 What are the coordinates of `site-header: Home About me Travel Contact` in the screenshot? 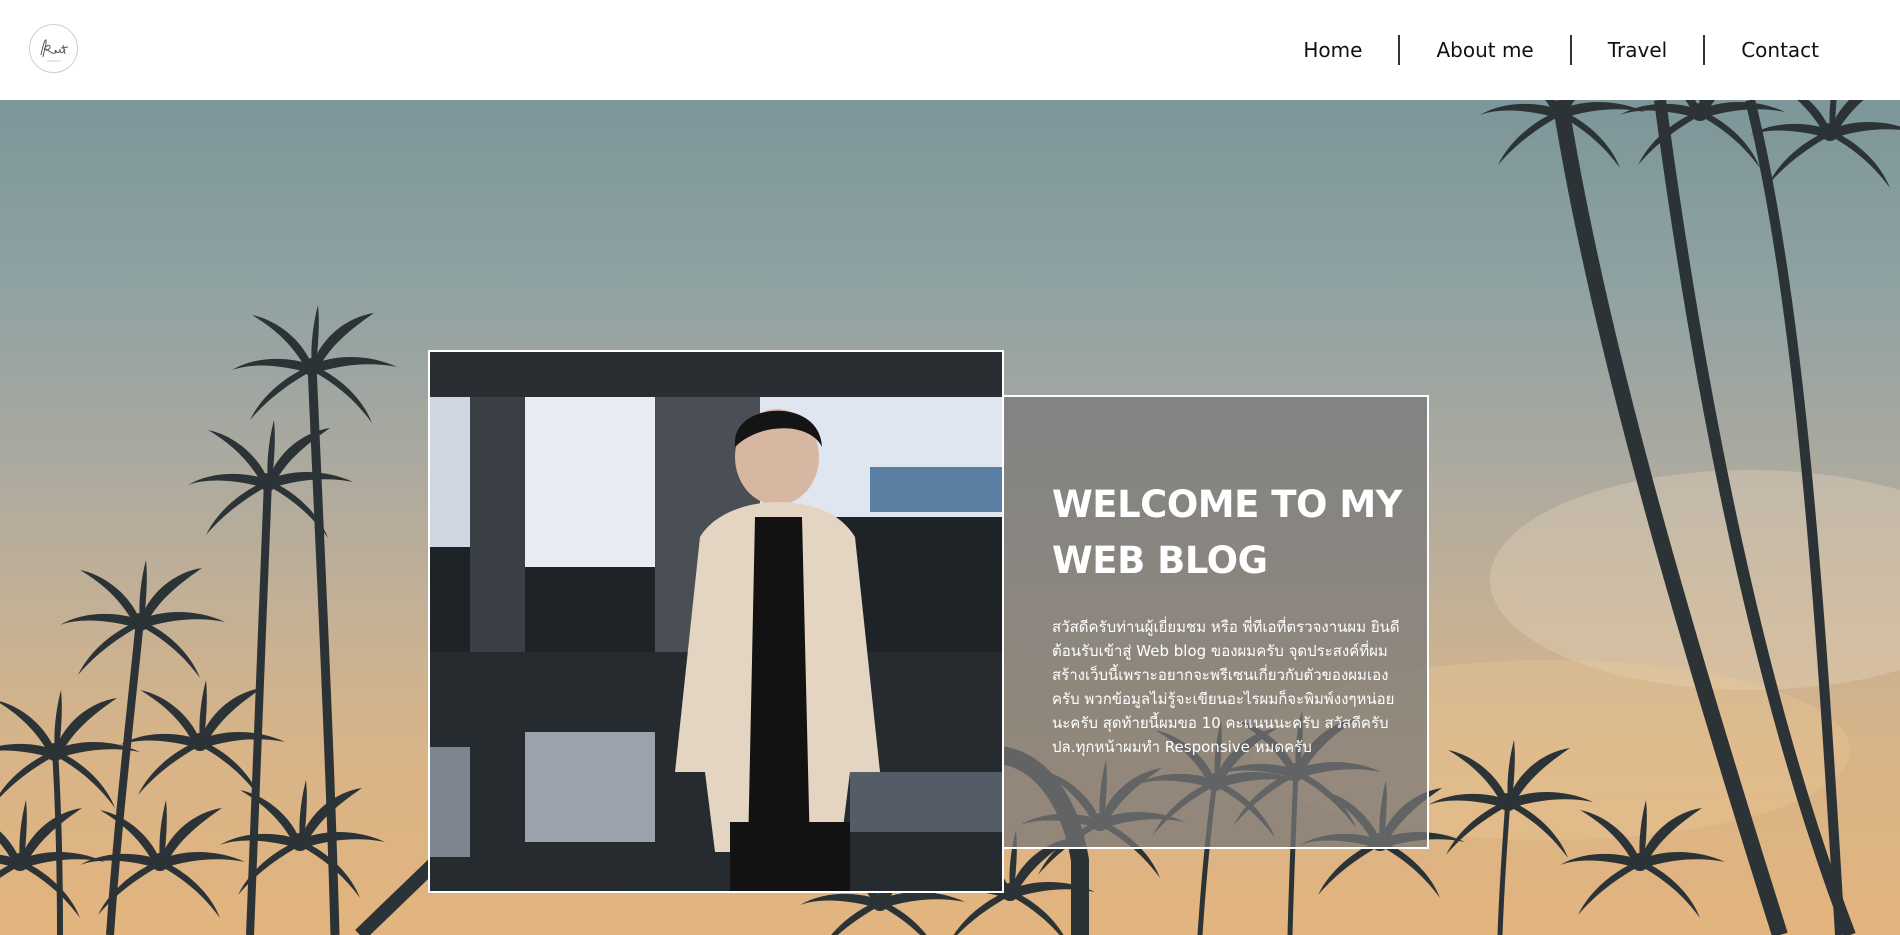 It's located at (950, 50).